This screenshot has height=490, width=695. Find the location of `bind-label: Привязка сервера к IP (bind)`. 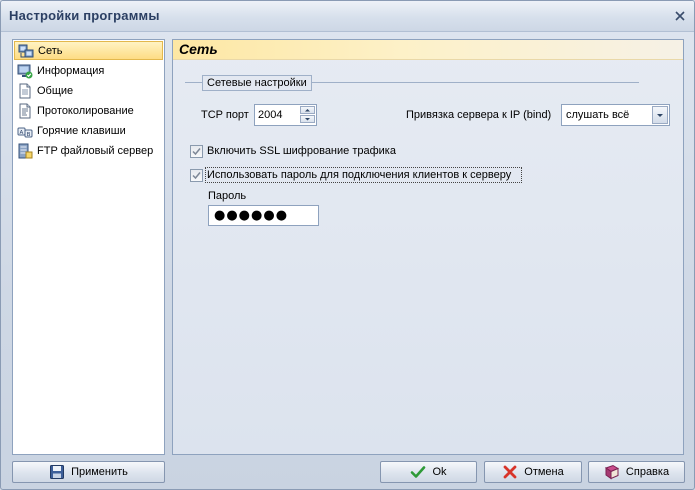

bind-label: Привязка сервера к IP (bind) is located at coordinates (479, 115).